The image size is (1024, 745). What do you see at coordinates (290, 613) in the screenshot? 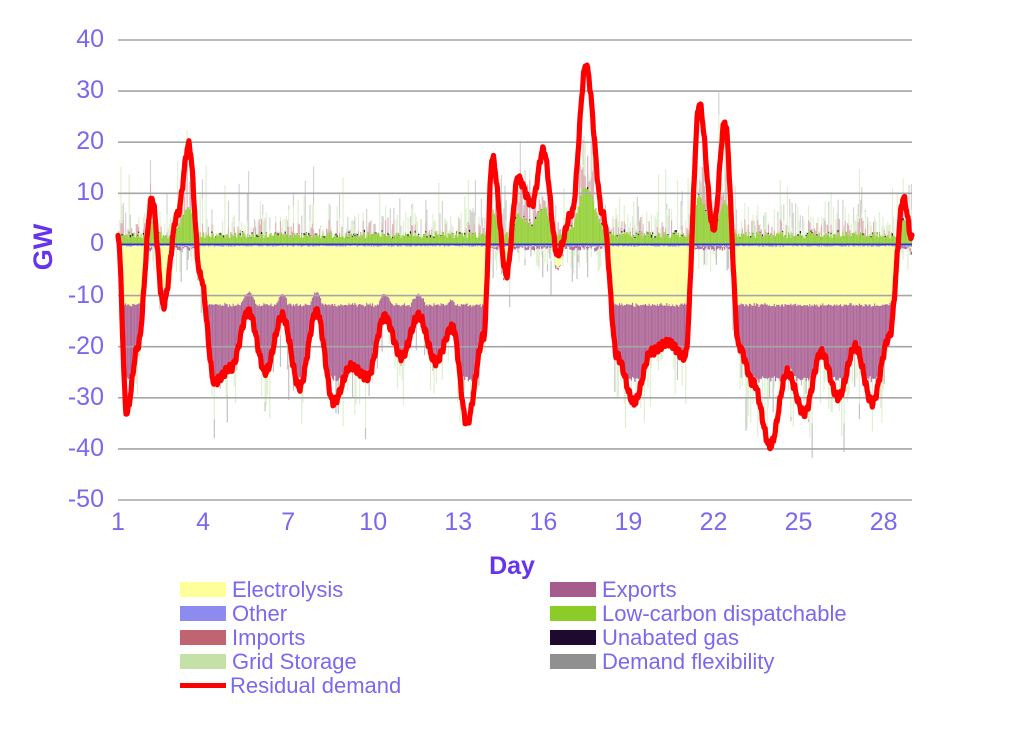
I see `legend-item-other: Other` at bounding box center [290, 613].